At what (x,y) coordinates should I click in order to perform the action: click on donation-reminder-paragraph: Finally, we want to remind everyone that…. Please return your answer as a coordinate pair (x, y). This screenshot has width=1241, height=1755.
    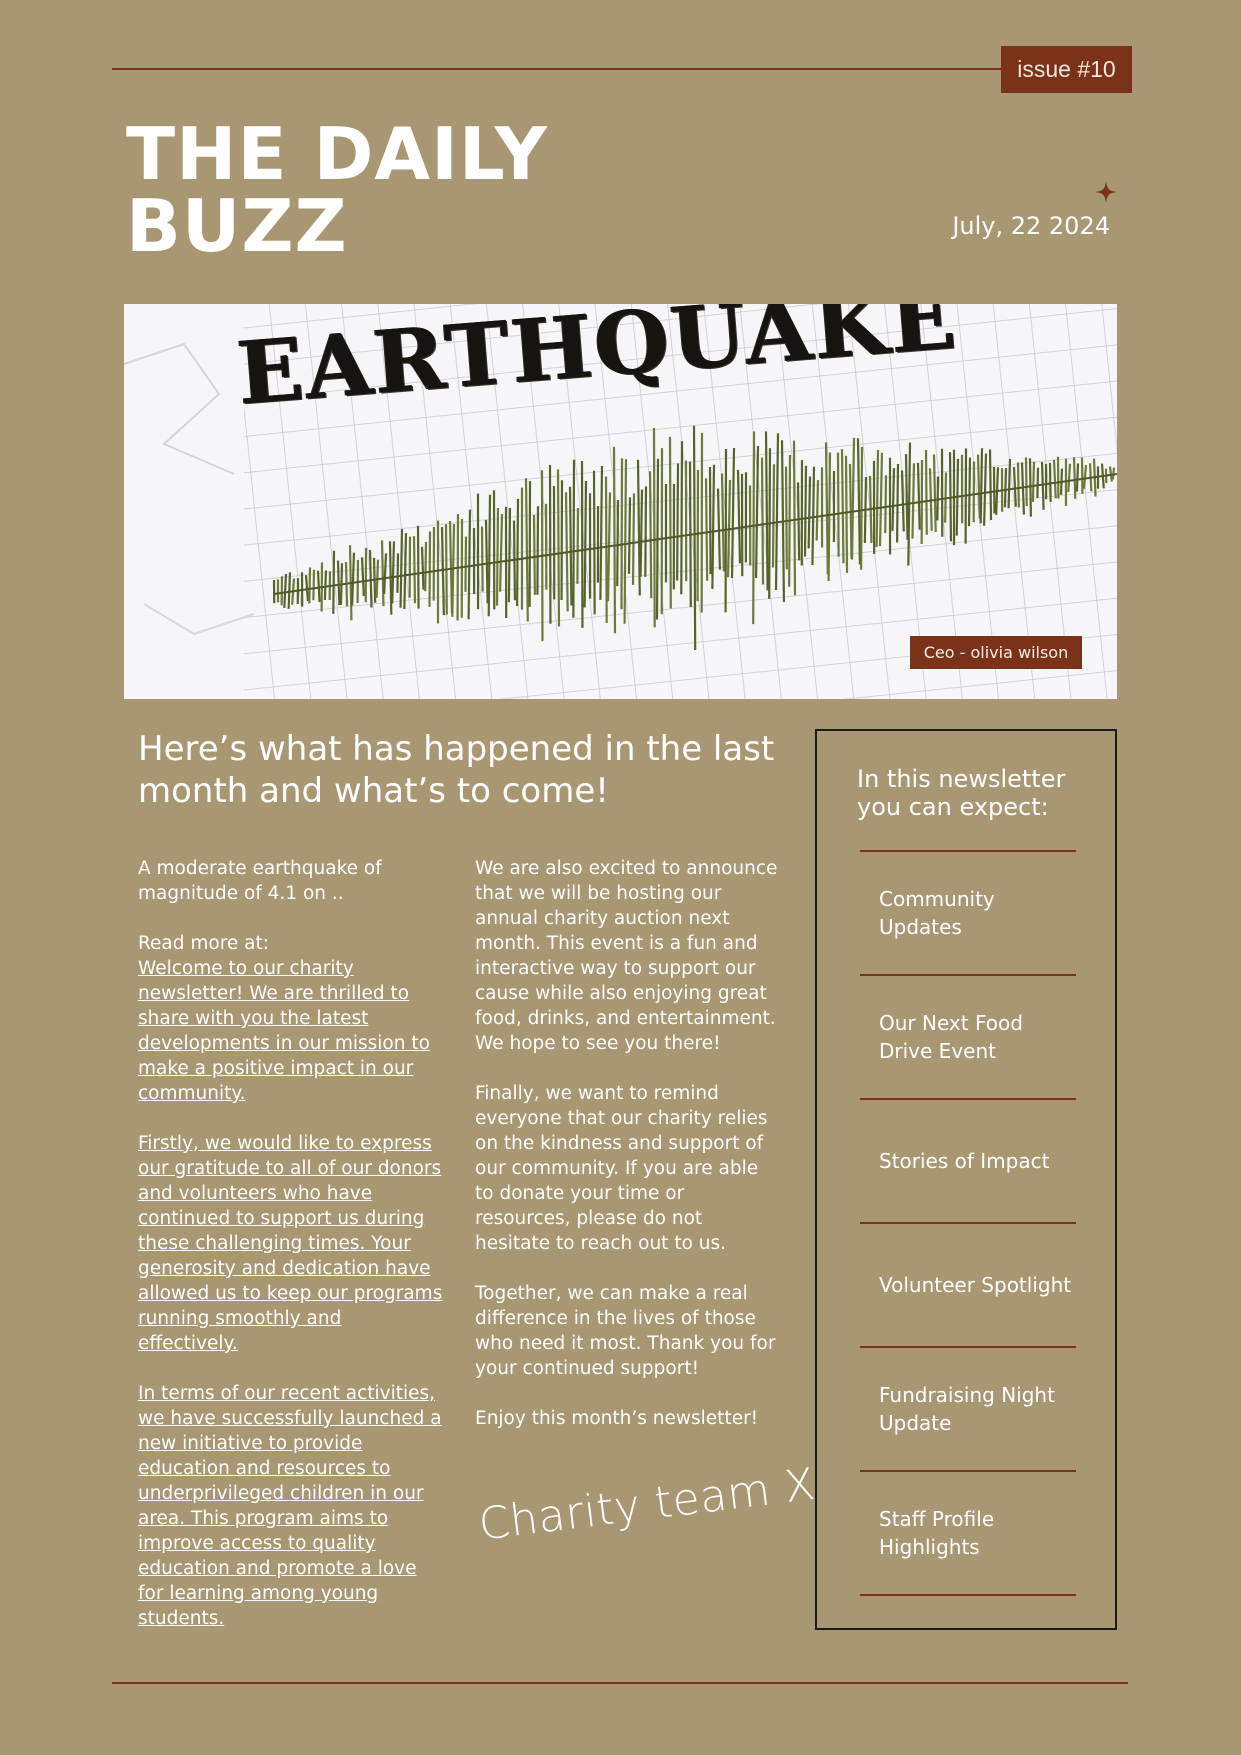
    Looking at the image, I should click on (621, 1168).